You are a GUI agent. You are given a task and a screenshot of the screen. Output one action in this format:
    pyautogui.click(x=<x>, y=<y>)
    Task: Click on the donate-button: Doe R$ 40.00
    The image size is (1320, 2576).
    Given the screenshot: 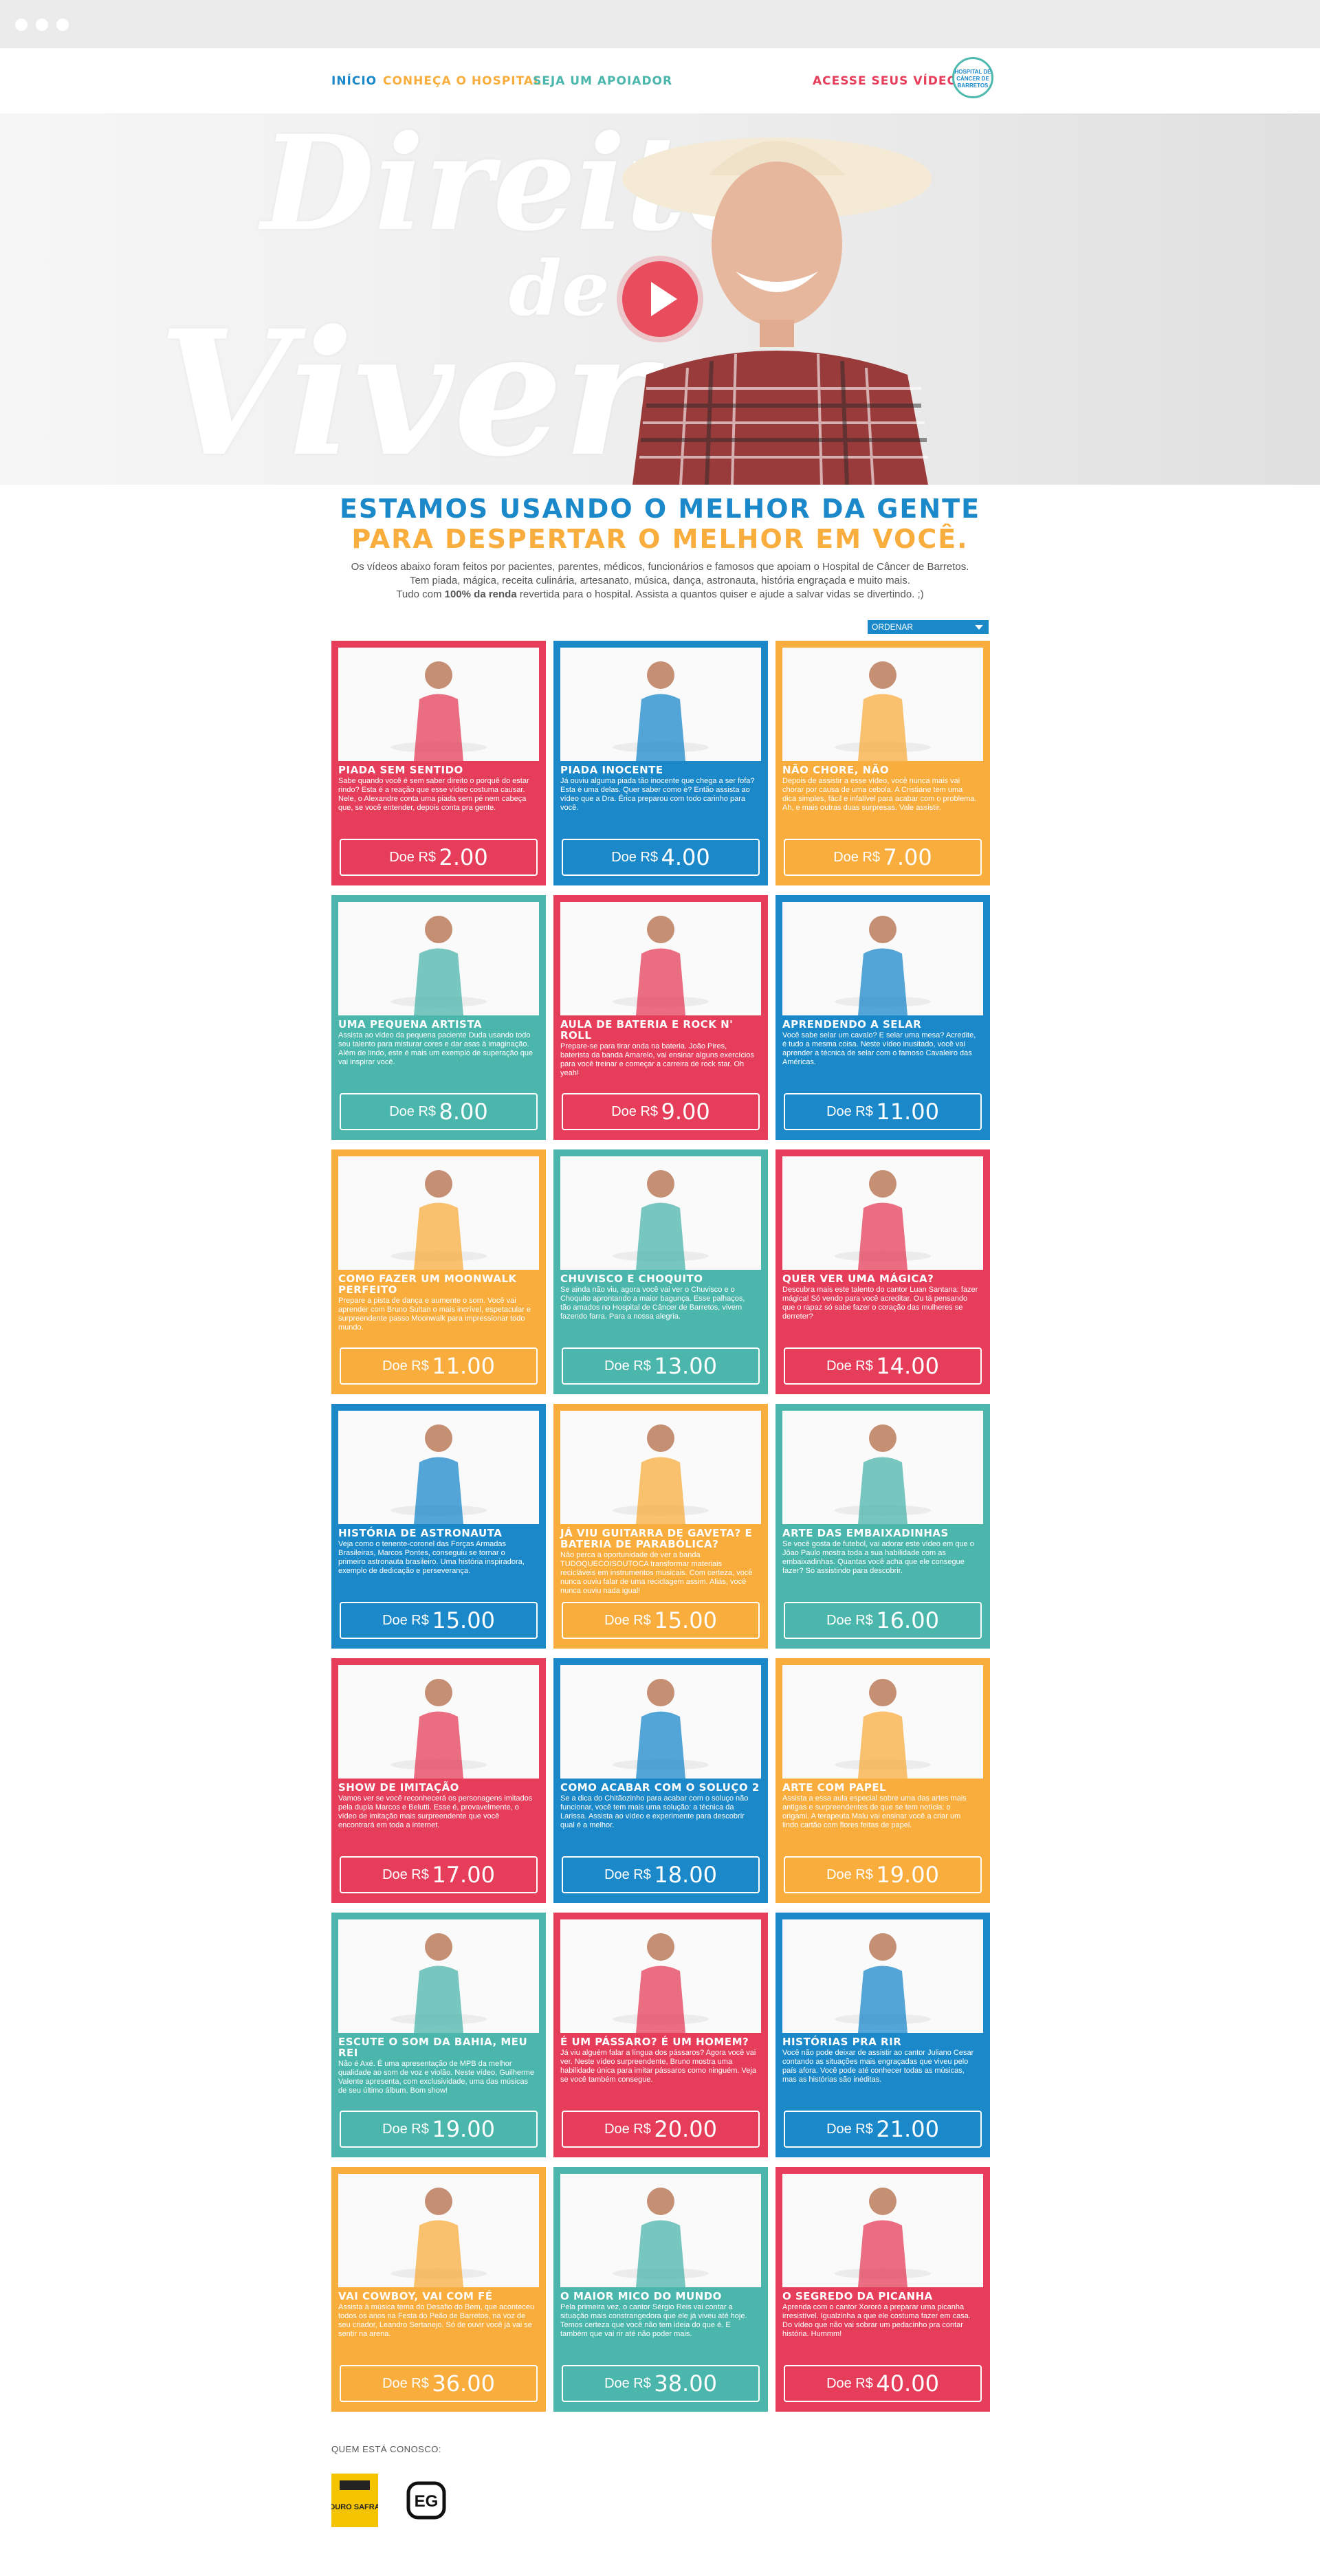 What is the action you would take?
    pyautogui.click(x=883, y=2383)
    